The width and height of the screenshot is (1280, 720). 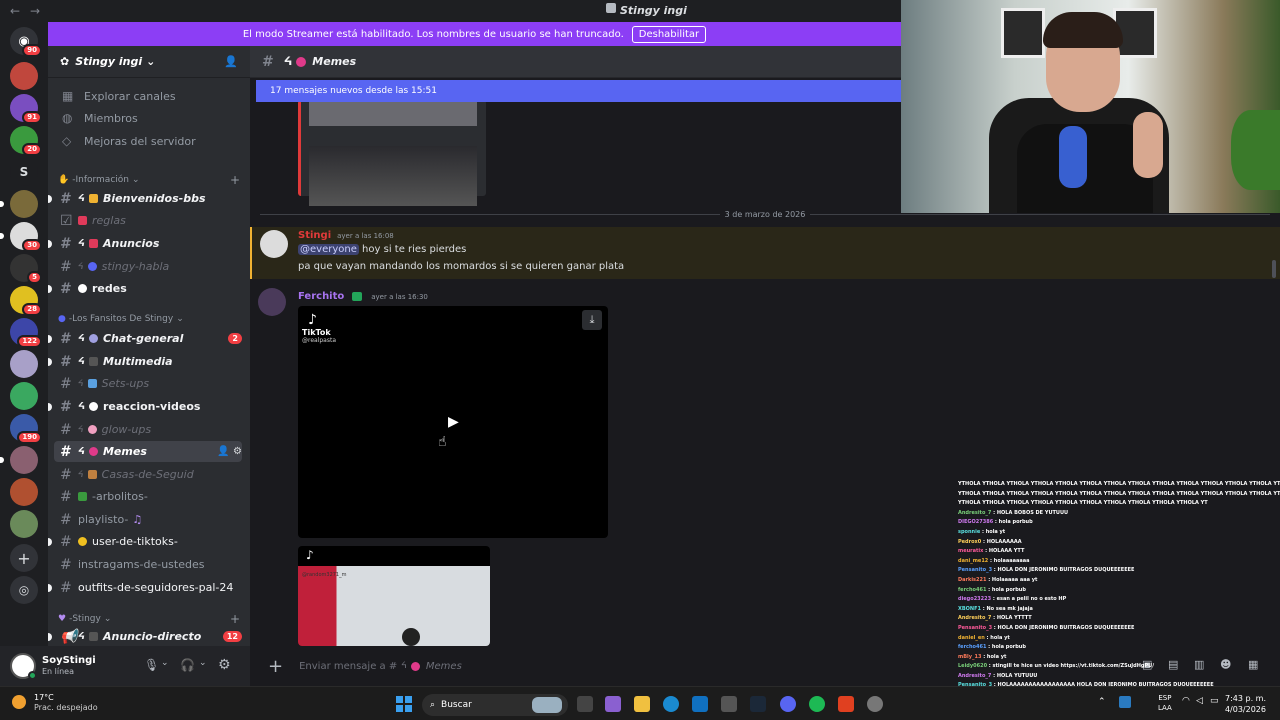 What do you see at coordinates (24, 172) in the screenshot?
I see `server-icon-letter: S` at bounding box center [24, 172].